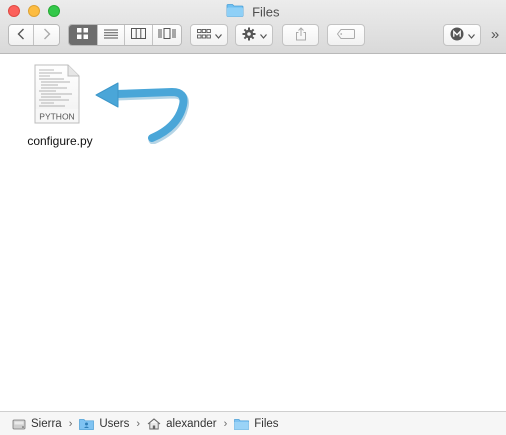 The width and height of the screenshot is (506, 435). I want to click on path-item-users: Users, so click(104, 424).